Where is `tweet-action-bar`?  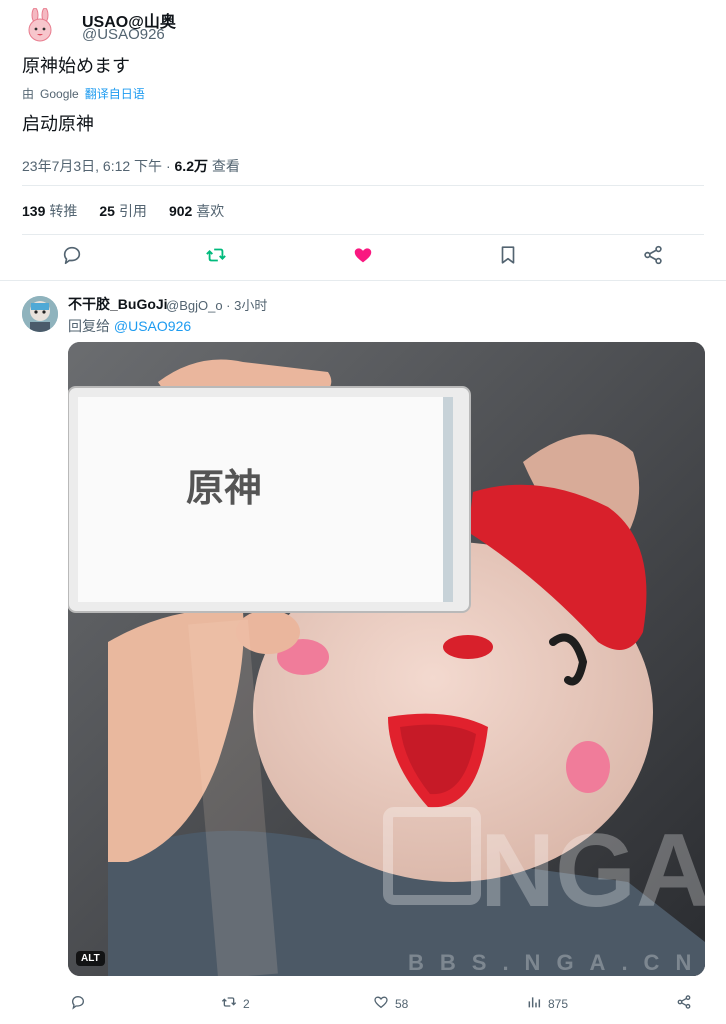
tweet-action-bar is located at coordinates (363, 257).